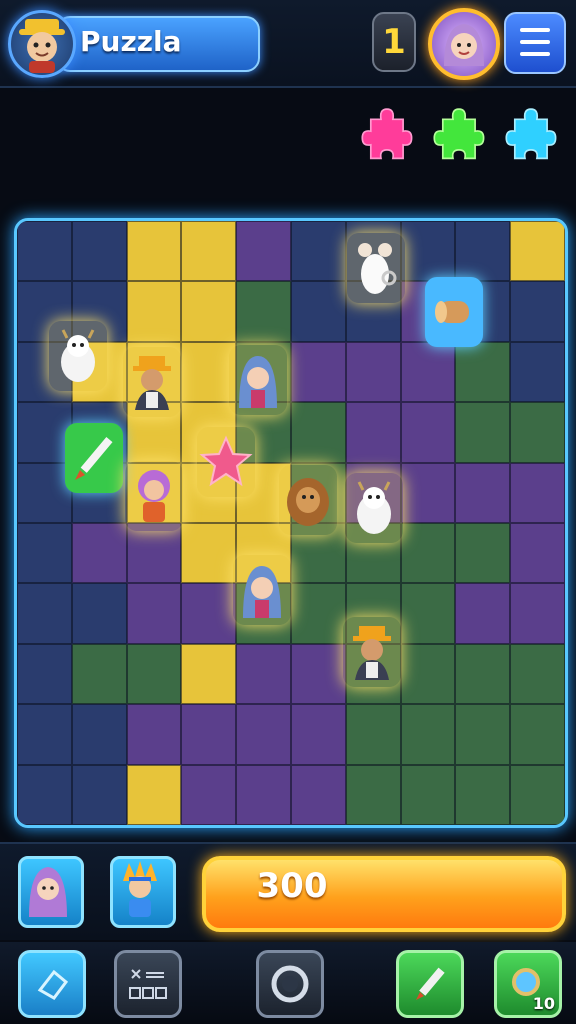 The height and width of the screenshot is (1024, 576). What do you see at coordinates (42, 44) in the screenshot?
I see `player-avatar` at bounding box center [42, 44].